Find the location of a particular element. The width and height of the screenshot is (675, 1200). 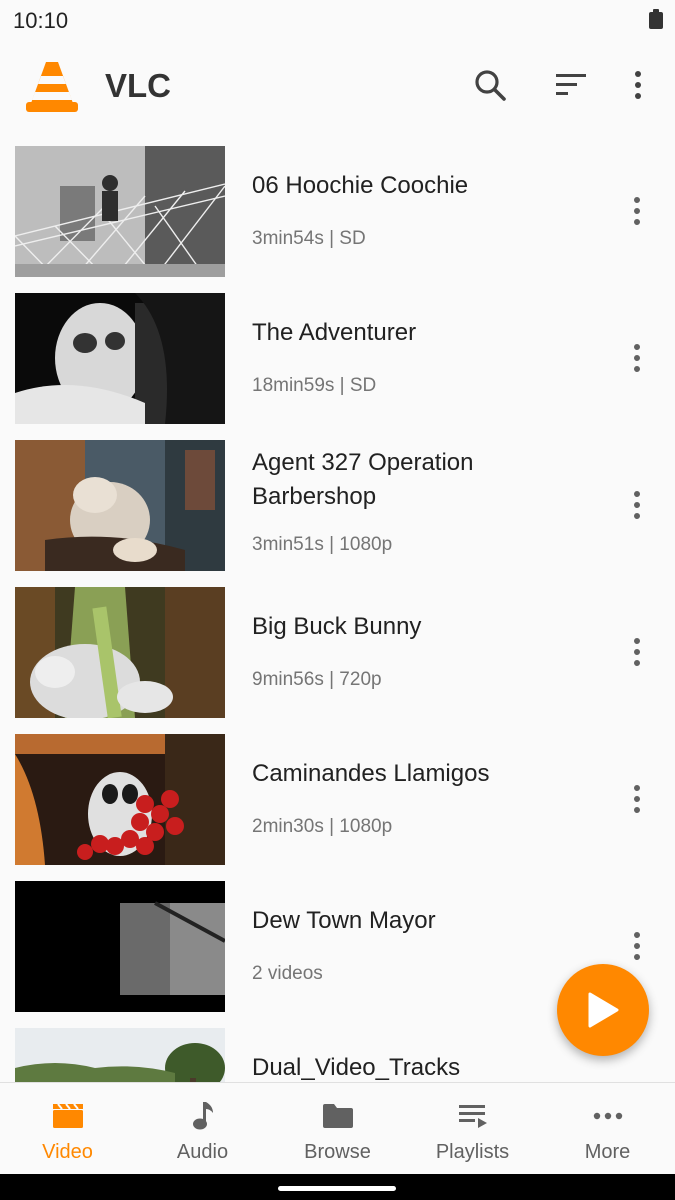

sort-button is located at coordinates (571, 85).